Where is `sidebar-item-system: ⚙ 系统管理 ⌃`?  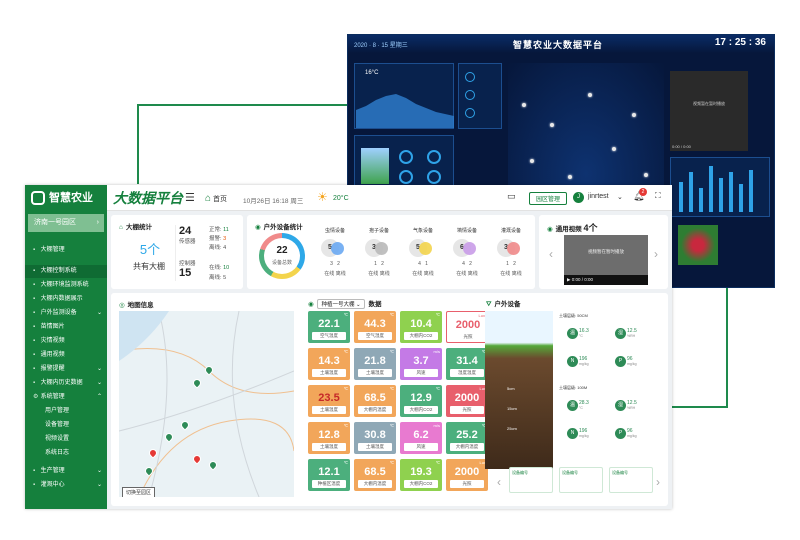 sidebar-item-system: ⚙ 系统管理 ⌃ is located at coordinates (66, 397).